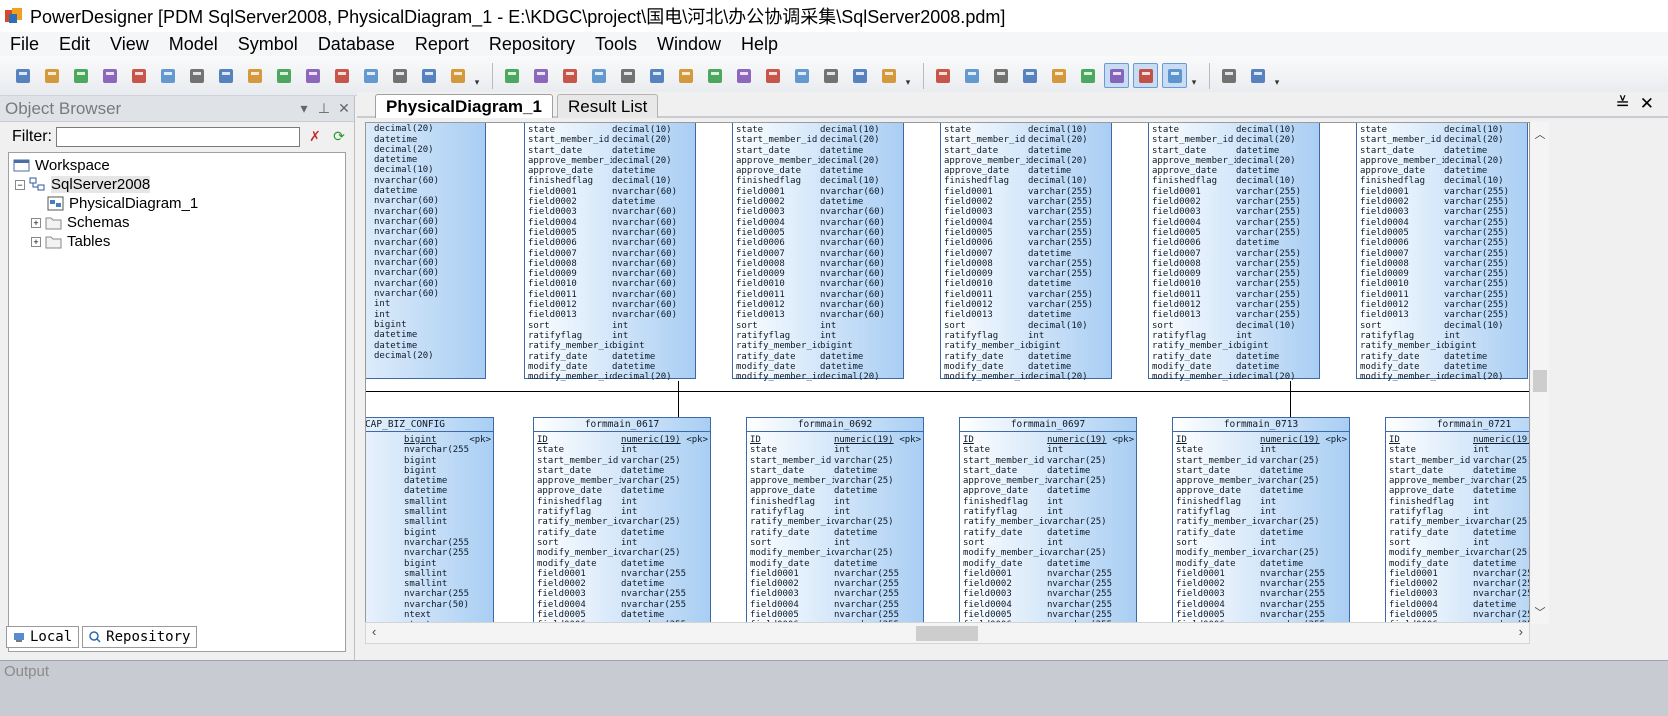  I want to click on font-color-icon, so click(772, 75).